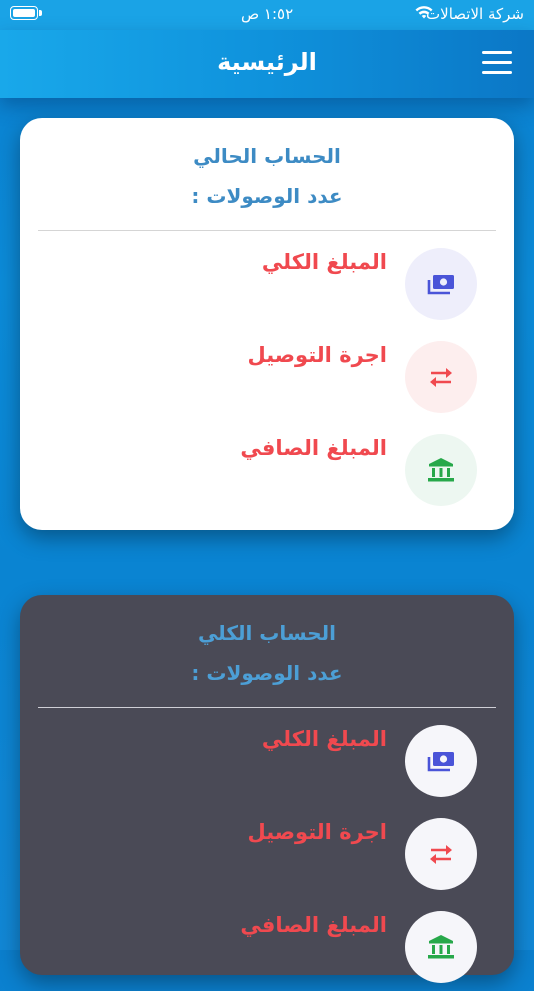 Image resolution: width=534 pixels, height=991 pixels. Describe the element at coordinates (475, 14) in the screenshot. I see `carrier-name: شركة الاتصالات` at that location.